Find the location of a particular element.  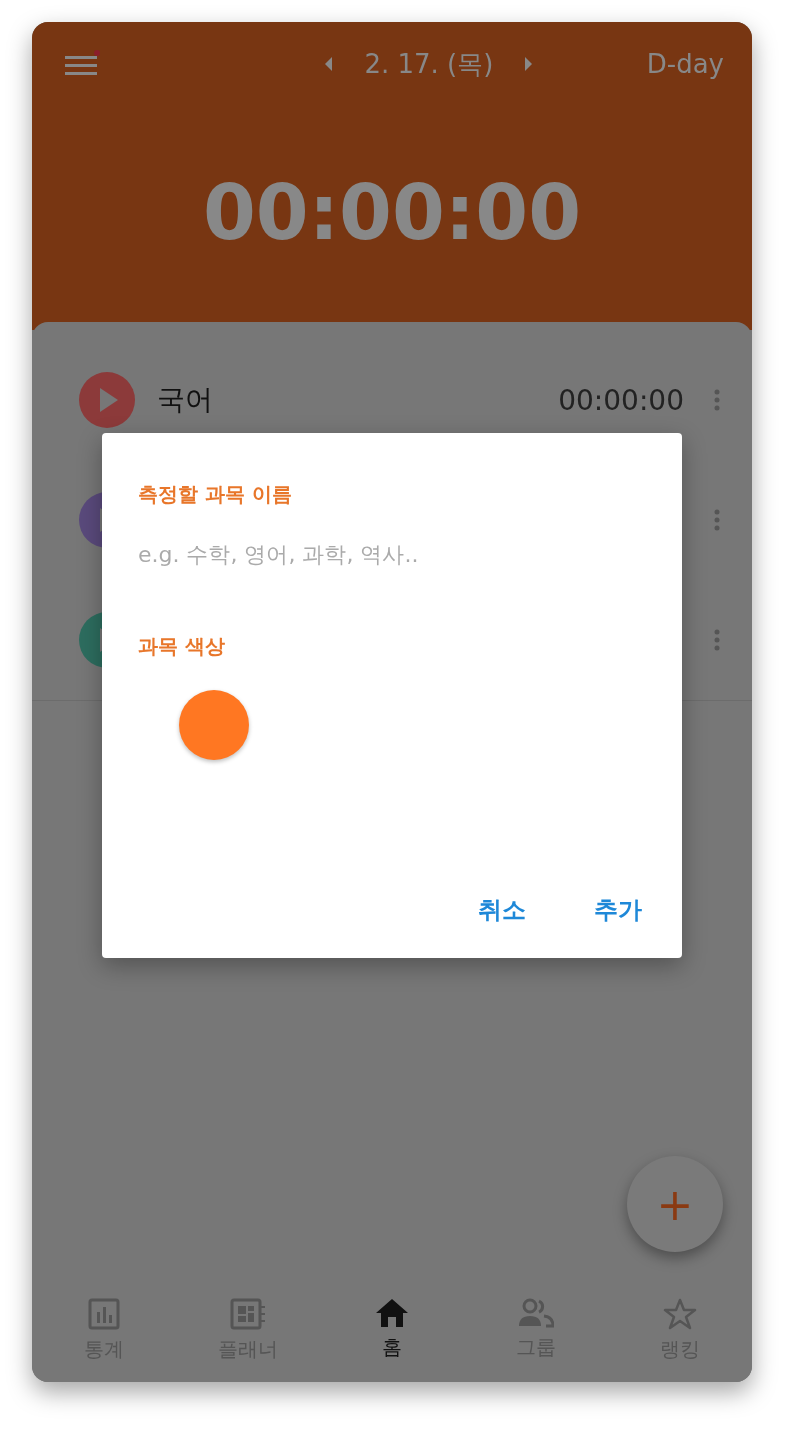

star-icon is located at coordinates (680, 1314).